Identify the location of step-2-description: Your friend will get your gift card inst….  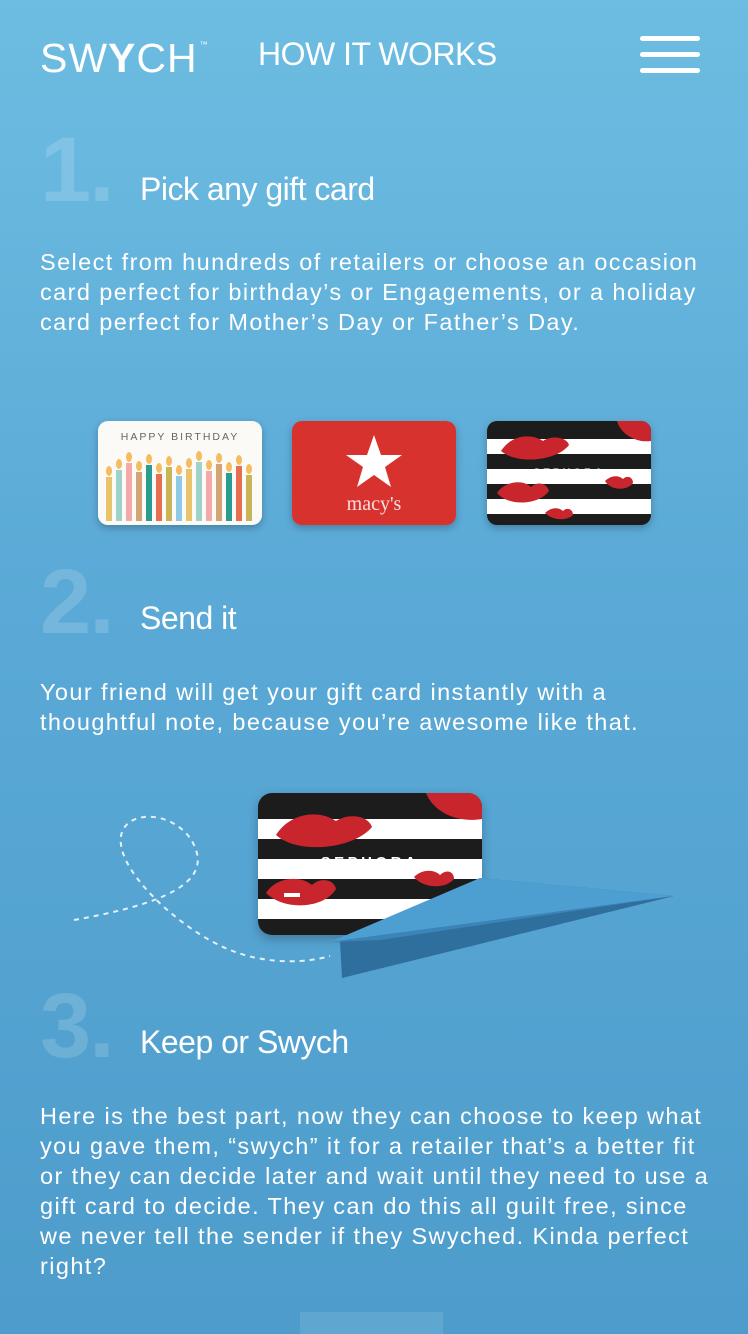
(340, 707).